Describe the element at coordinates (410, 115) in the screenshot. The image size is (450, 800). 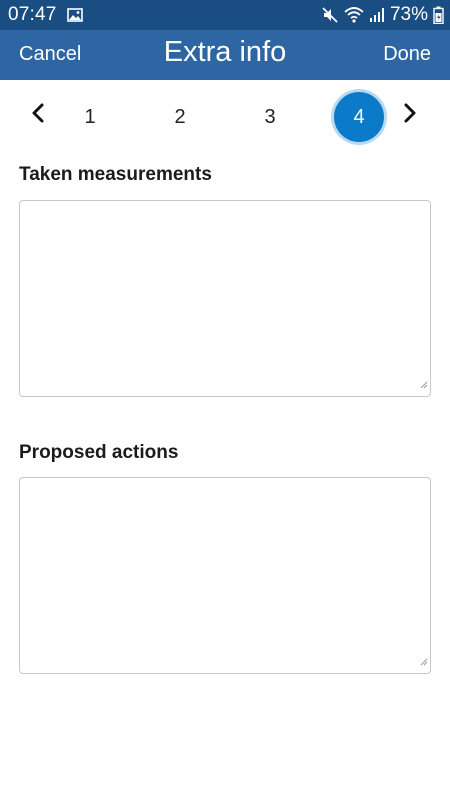
I see `chevron-right-icon` at that location.